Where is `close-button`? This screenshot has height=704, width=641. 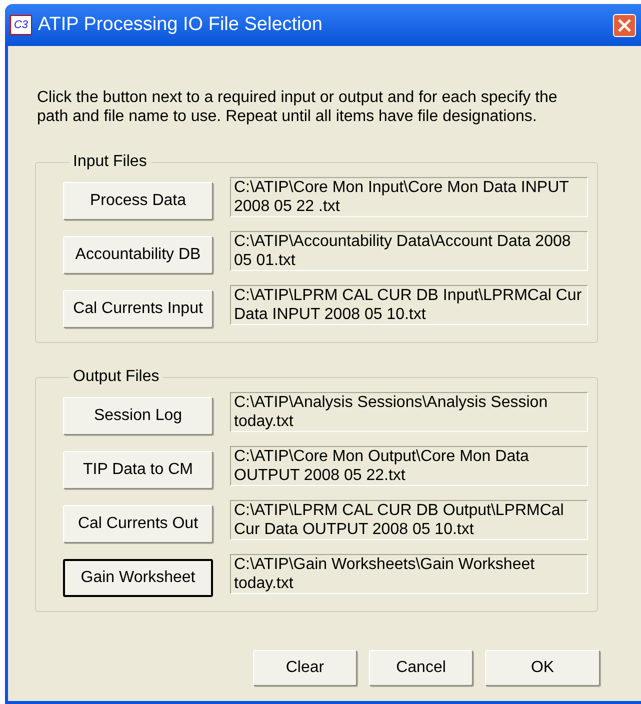
close-button is located at coordinates (624, 25).